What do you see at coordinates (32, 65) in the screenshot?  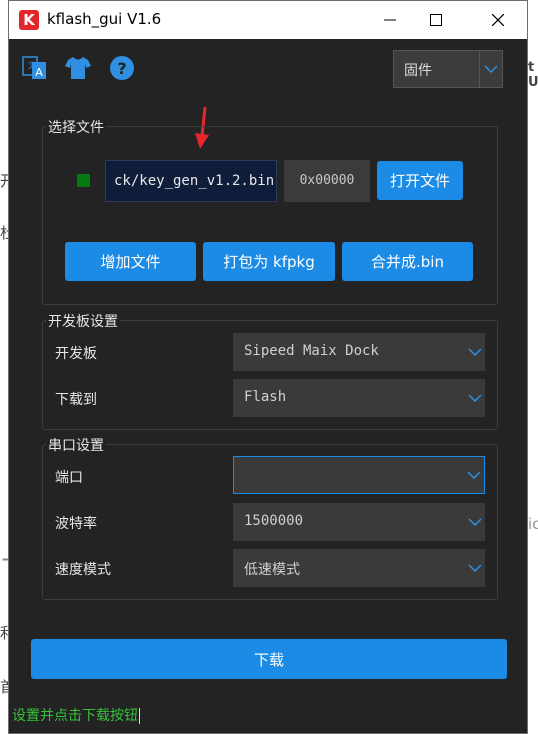 I see `svg-text: 文` at bounding box center [32, 65].